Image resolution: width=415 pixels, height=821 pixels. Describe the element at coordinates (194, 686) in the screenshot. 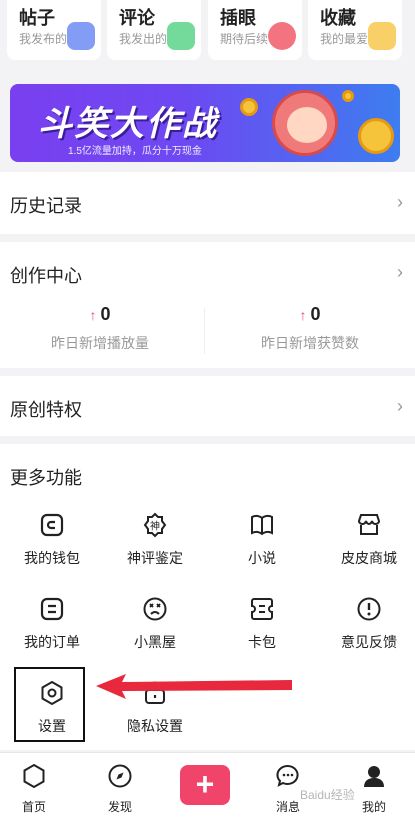

I see `annotation-arrow-icon` at that location.